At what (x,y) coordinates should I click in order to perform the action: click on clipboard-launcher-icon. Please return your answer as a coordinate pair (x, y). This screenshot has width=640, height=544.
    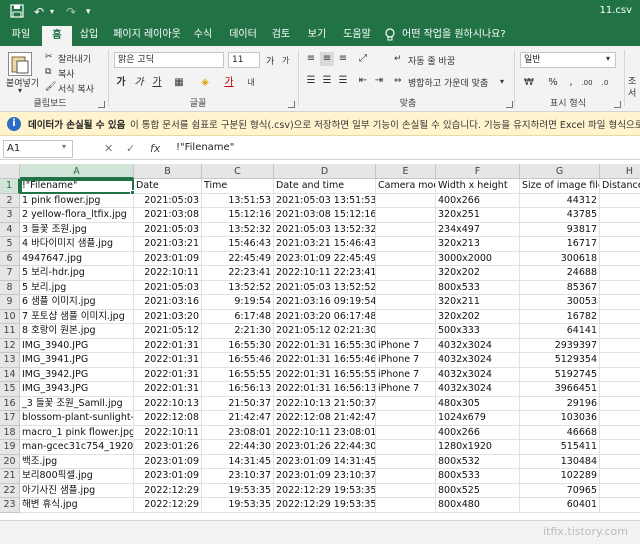
    Looking at the image, I should click on (101, 104).